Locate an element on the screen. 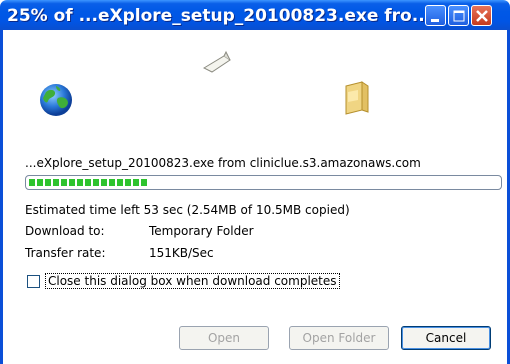 This screenshot has width=510, height=364. maximize-button is located at coordinates (458, 15).